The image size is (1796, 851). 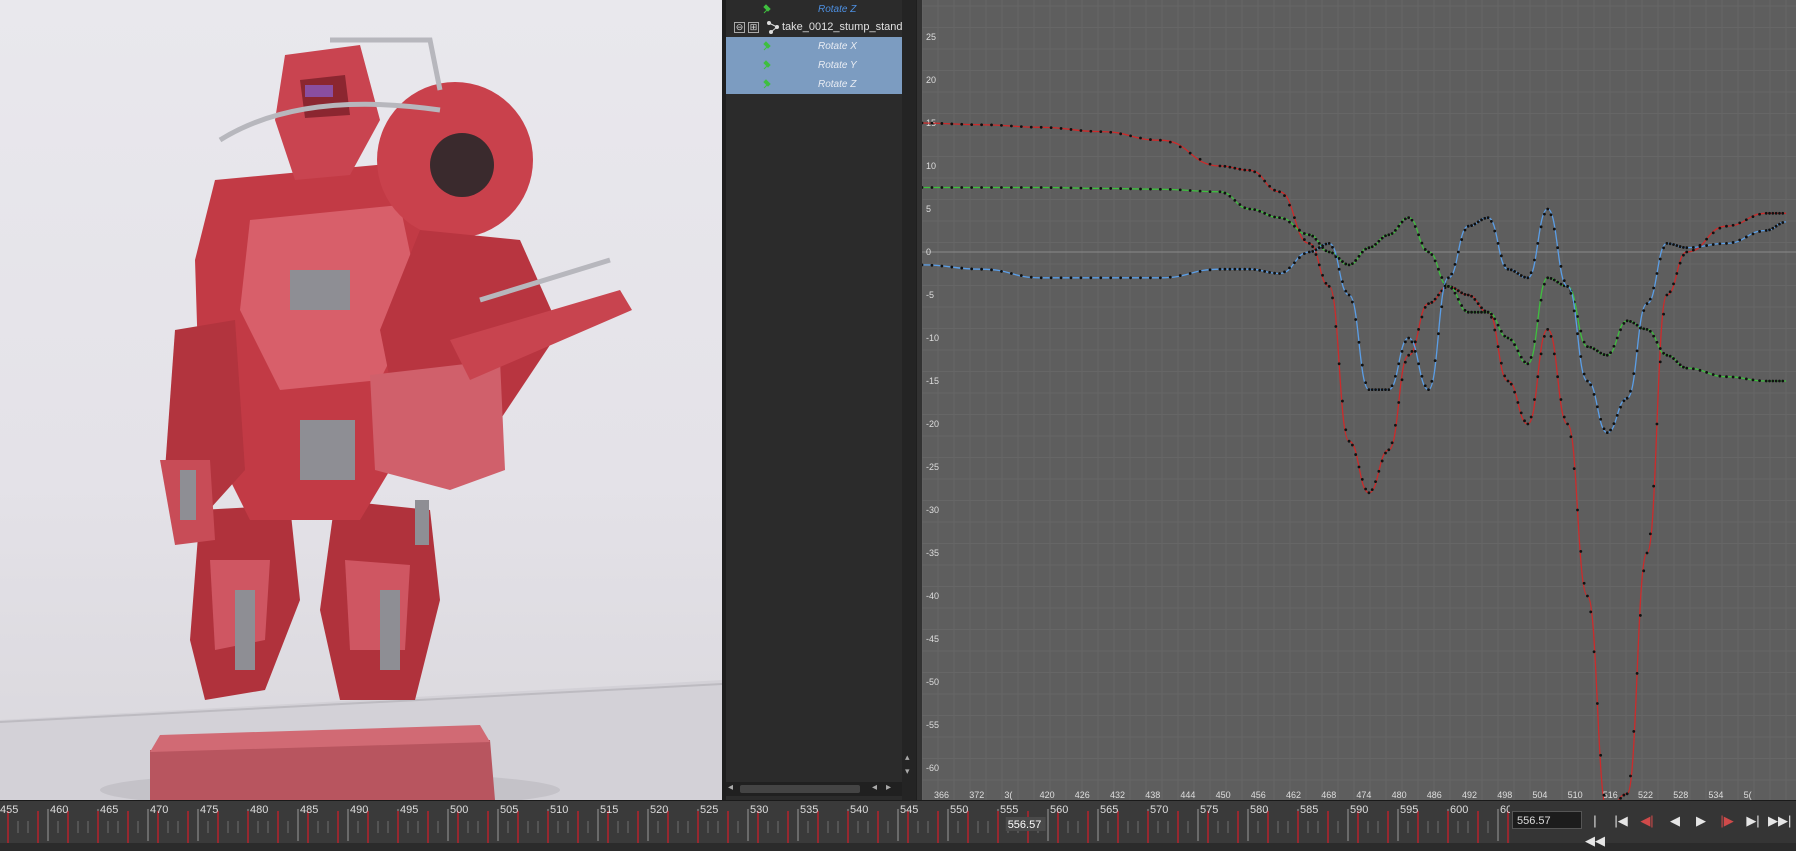 I want to click on channel-row-rotate-y: Rotate Y, so click(x=814, y=65).